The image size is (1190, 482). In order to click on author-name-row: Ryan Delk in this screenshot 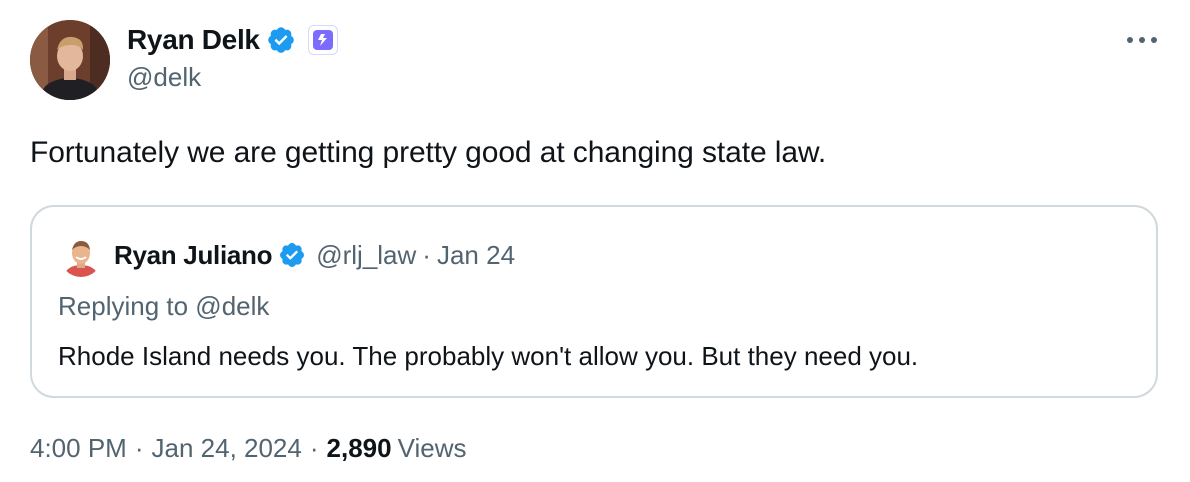, I will do `click(232, 40)`.